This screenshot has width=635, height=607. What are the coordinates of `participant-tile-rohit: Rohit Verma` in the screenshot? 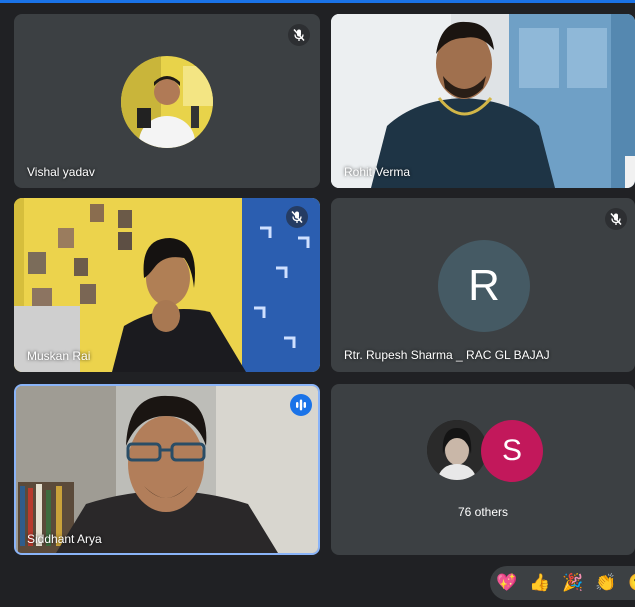 It's located at (483, 101).